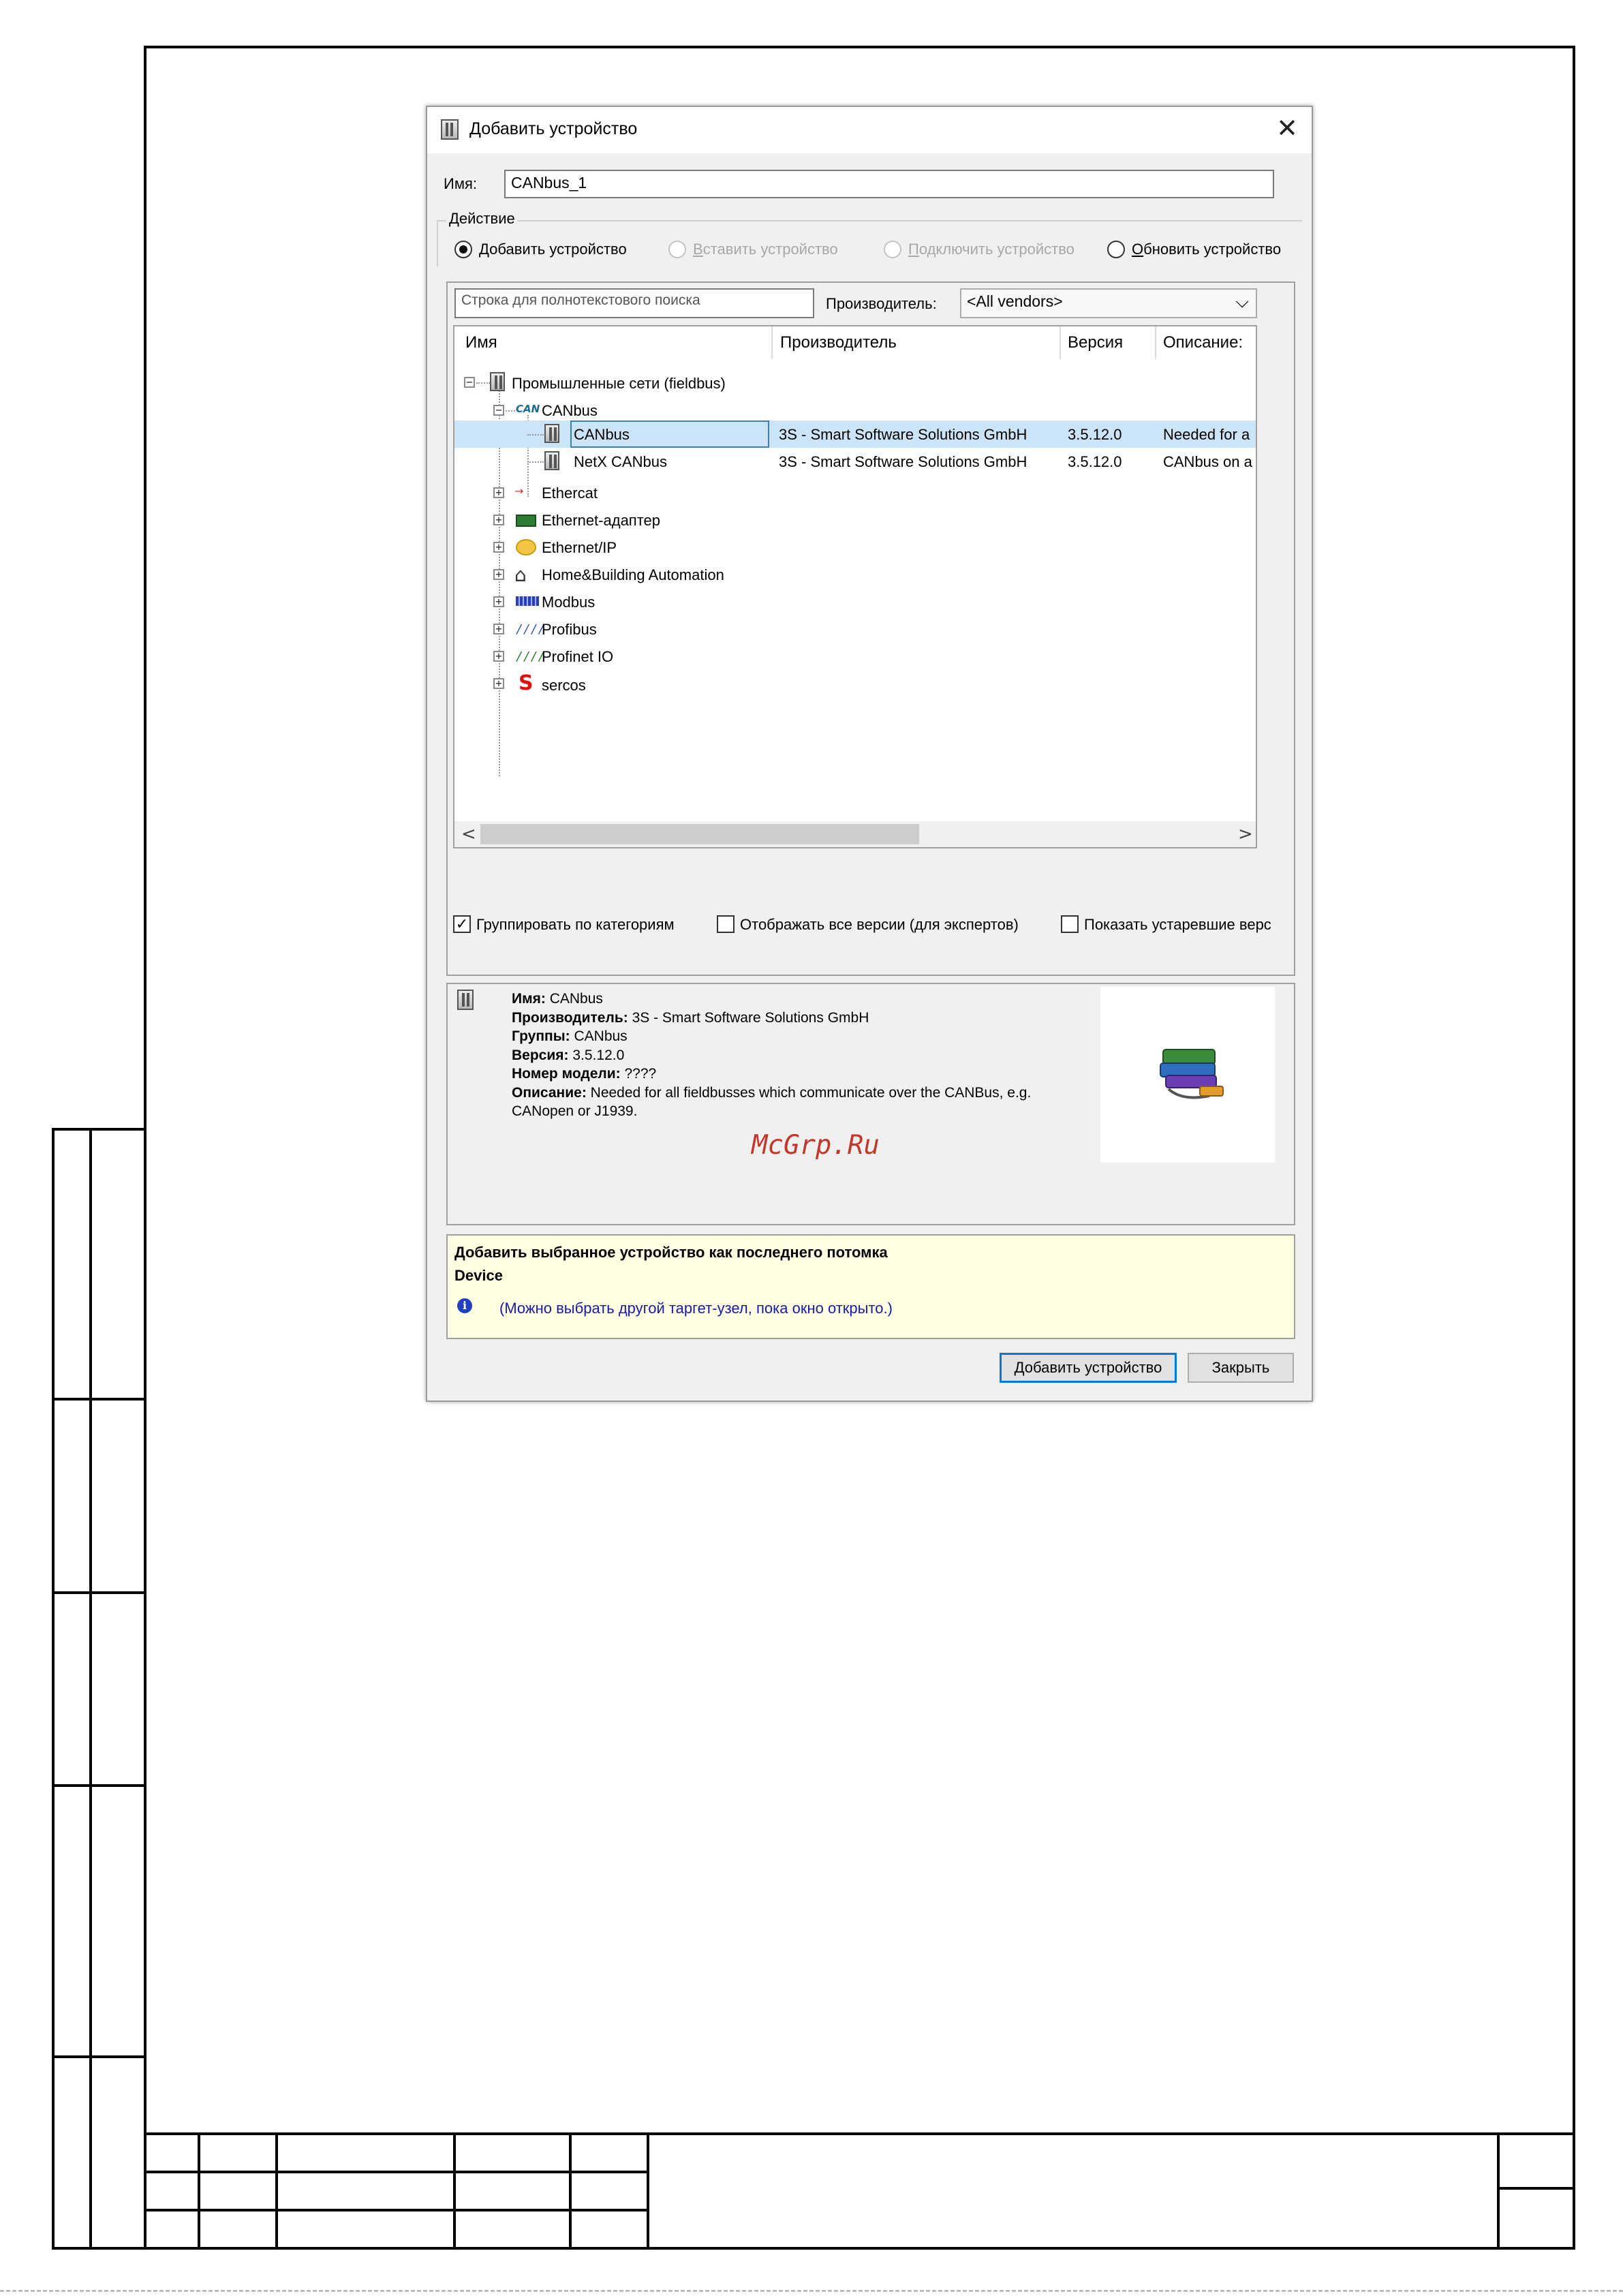  I want to click on profibus-icon: ////, so click(531, 629).